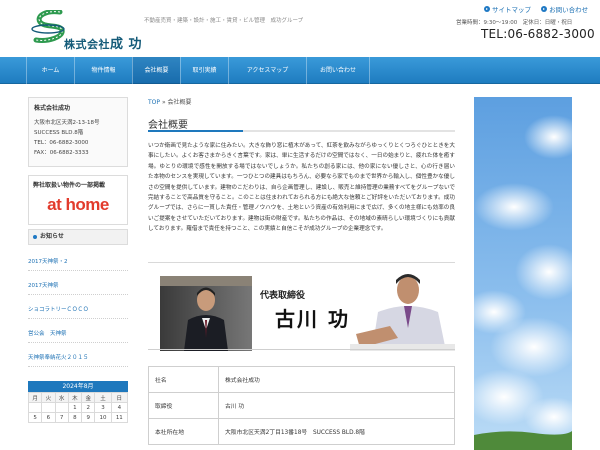 The width and height of the screenshot is (600, 450). What do you see at coordinates (511, 10) in the screenshot?
I see `sitemap-label: サイトマップ` at bounding box center [511, 10].